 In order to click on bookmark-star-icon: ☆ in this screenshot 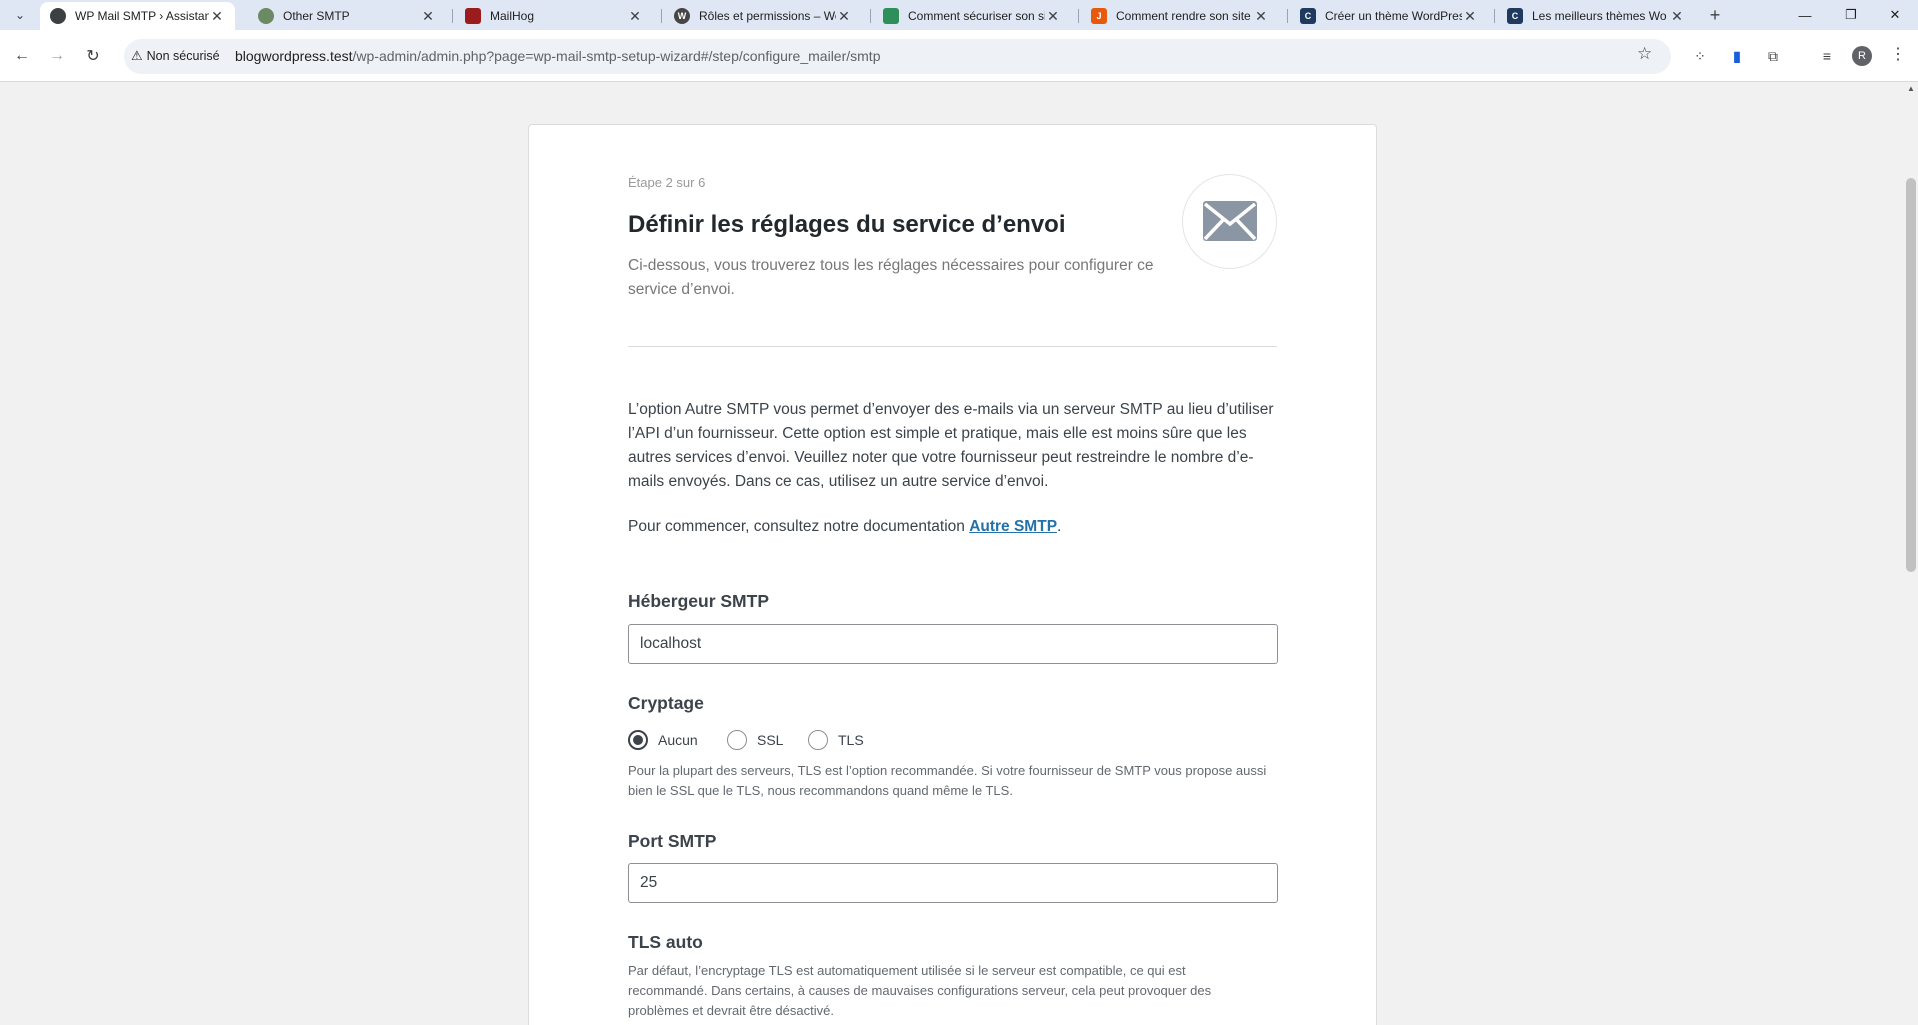, I will do `click(1644, 54)`.